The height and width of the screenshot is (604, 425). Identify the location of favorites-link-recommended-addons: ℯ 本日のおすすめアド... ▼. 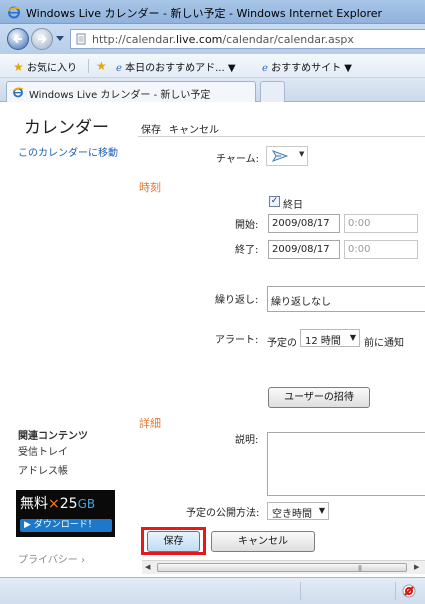
(176, 66).